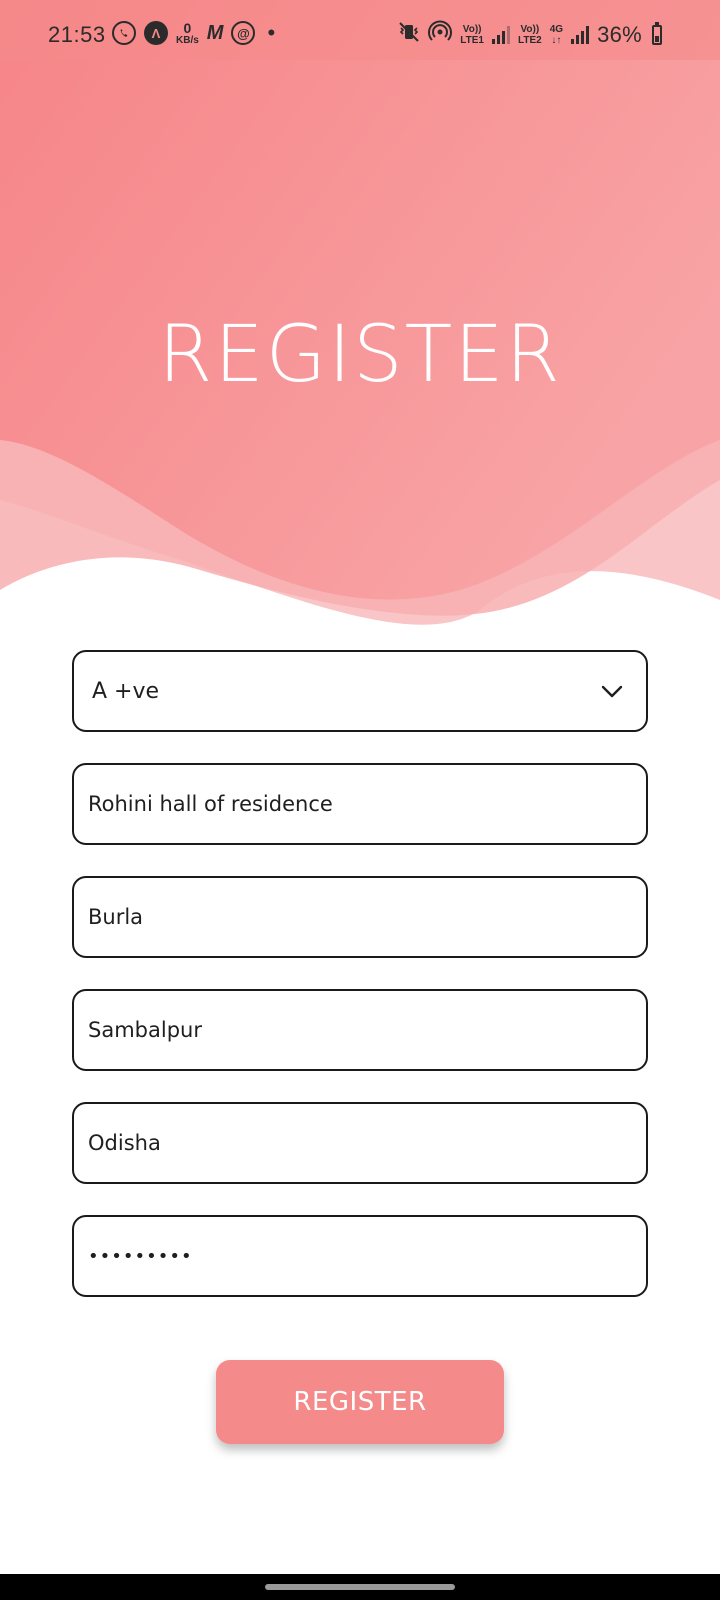  I want to click on signal-icon-sim1, so click(501, 34).